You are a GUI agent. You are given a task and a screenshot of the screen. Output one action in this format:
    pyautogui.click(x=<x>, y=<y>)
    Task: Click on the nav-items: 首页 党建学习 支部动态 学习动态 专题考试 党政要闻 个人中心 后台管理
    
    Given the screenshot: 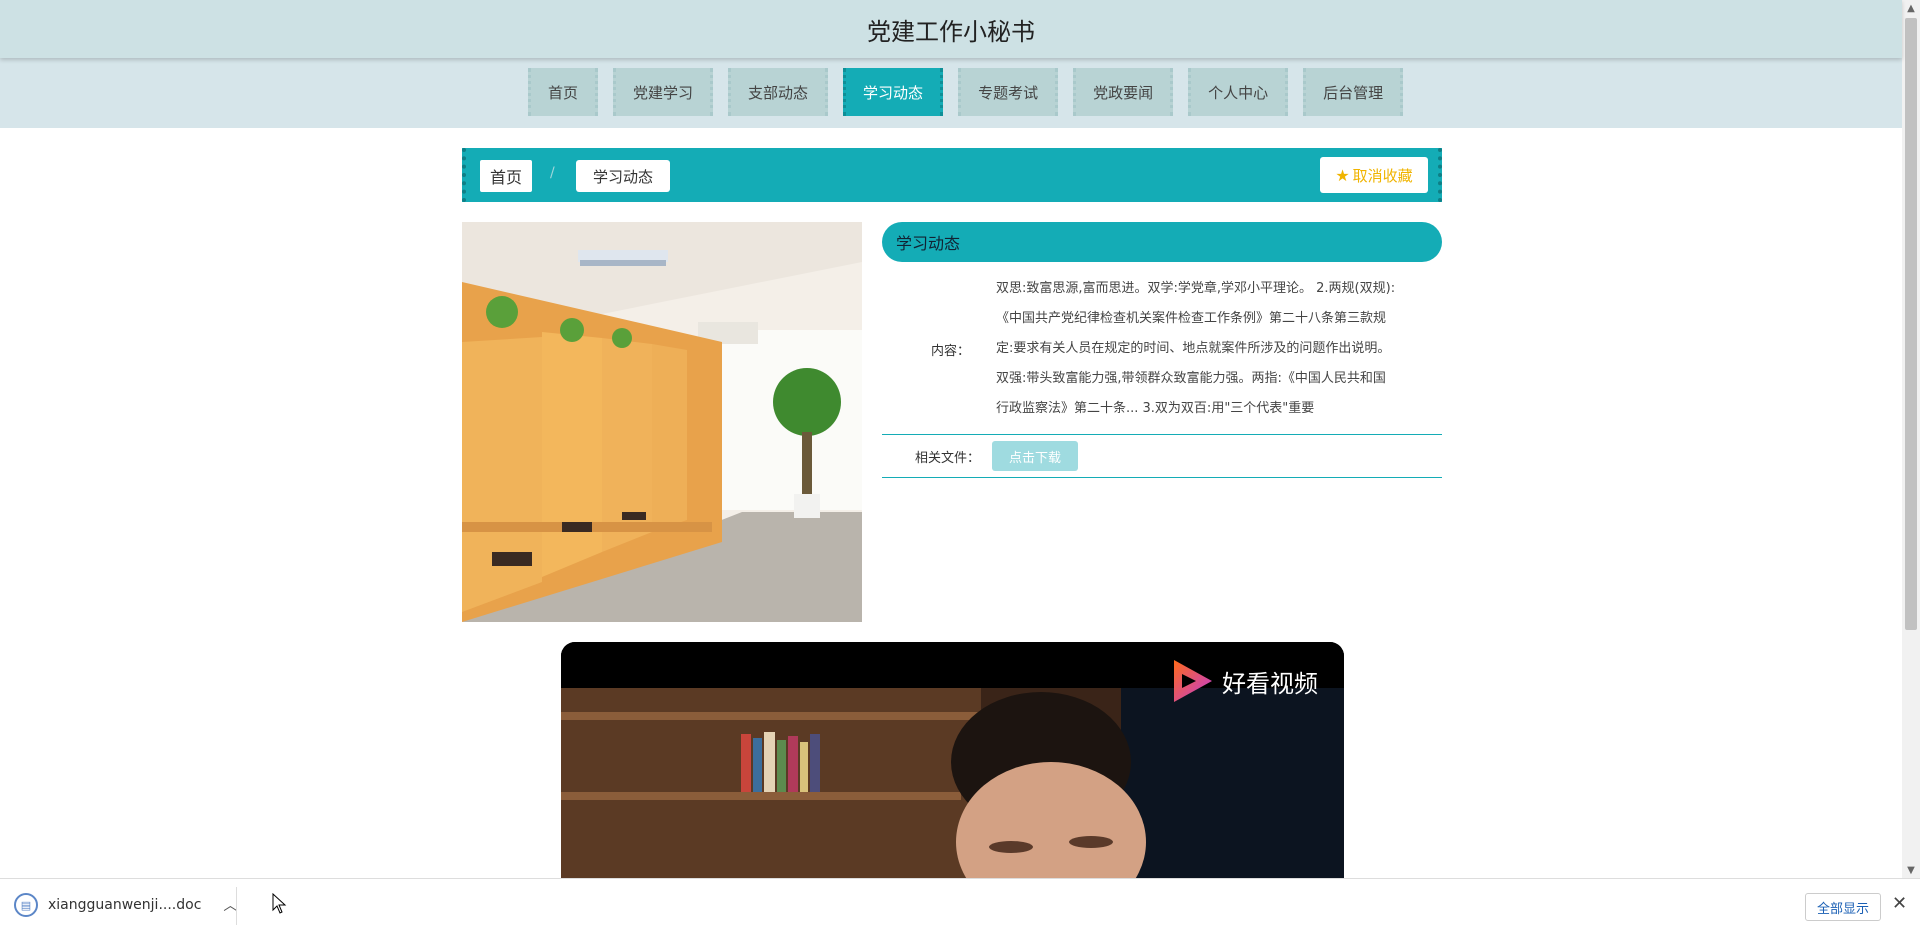 What is the action you would take?
    pyautogui.click(x=973, y=92)
    